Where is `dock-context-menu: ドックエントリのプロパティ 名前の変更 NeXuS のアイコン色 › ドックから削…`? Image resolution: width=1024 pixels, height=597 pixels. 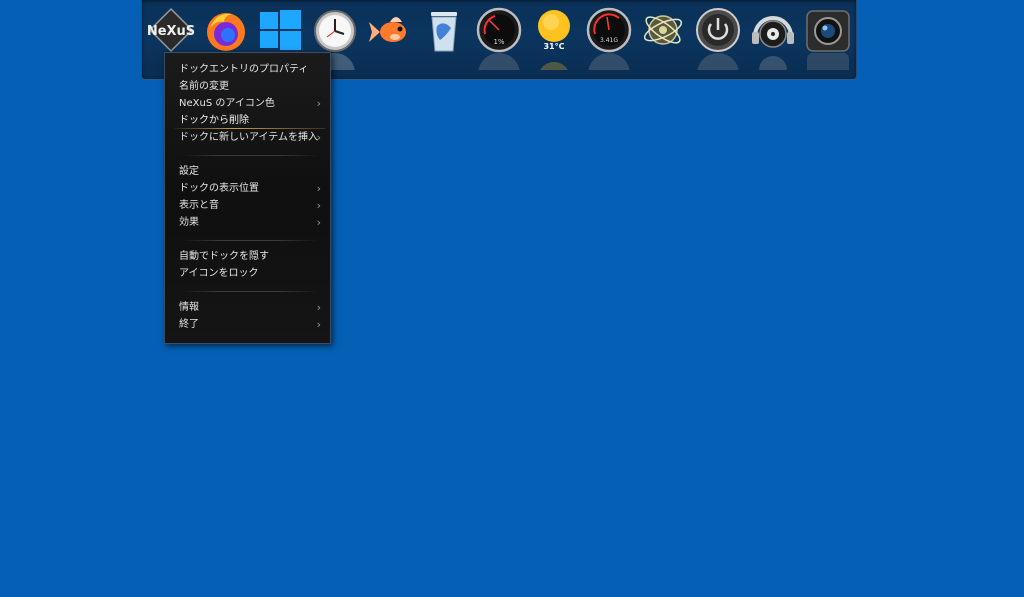
dock-context-menu: ドックエントリのプロパティ 名前の変更 NeXuS のアイコン色 › ドックから削… is located at coordinates (247, 198).